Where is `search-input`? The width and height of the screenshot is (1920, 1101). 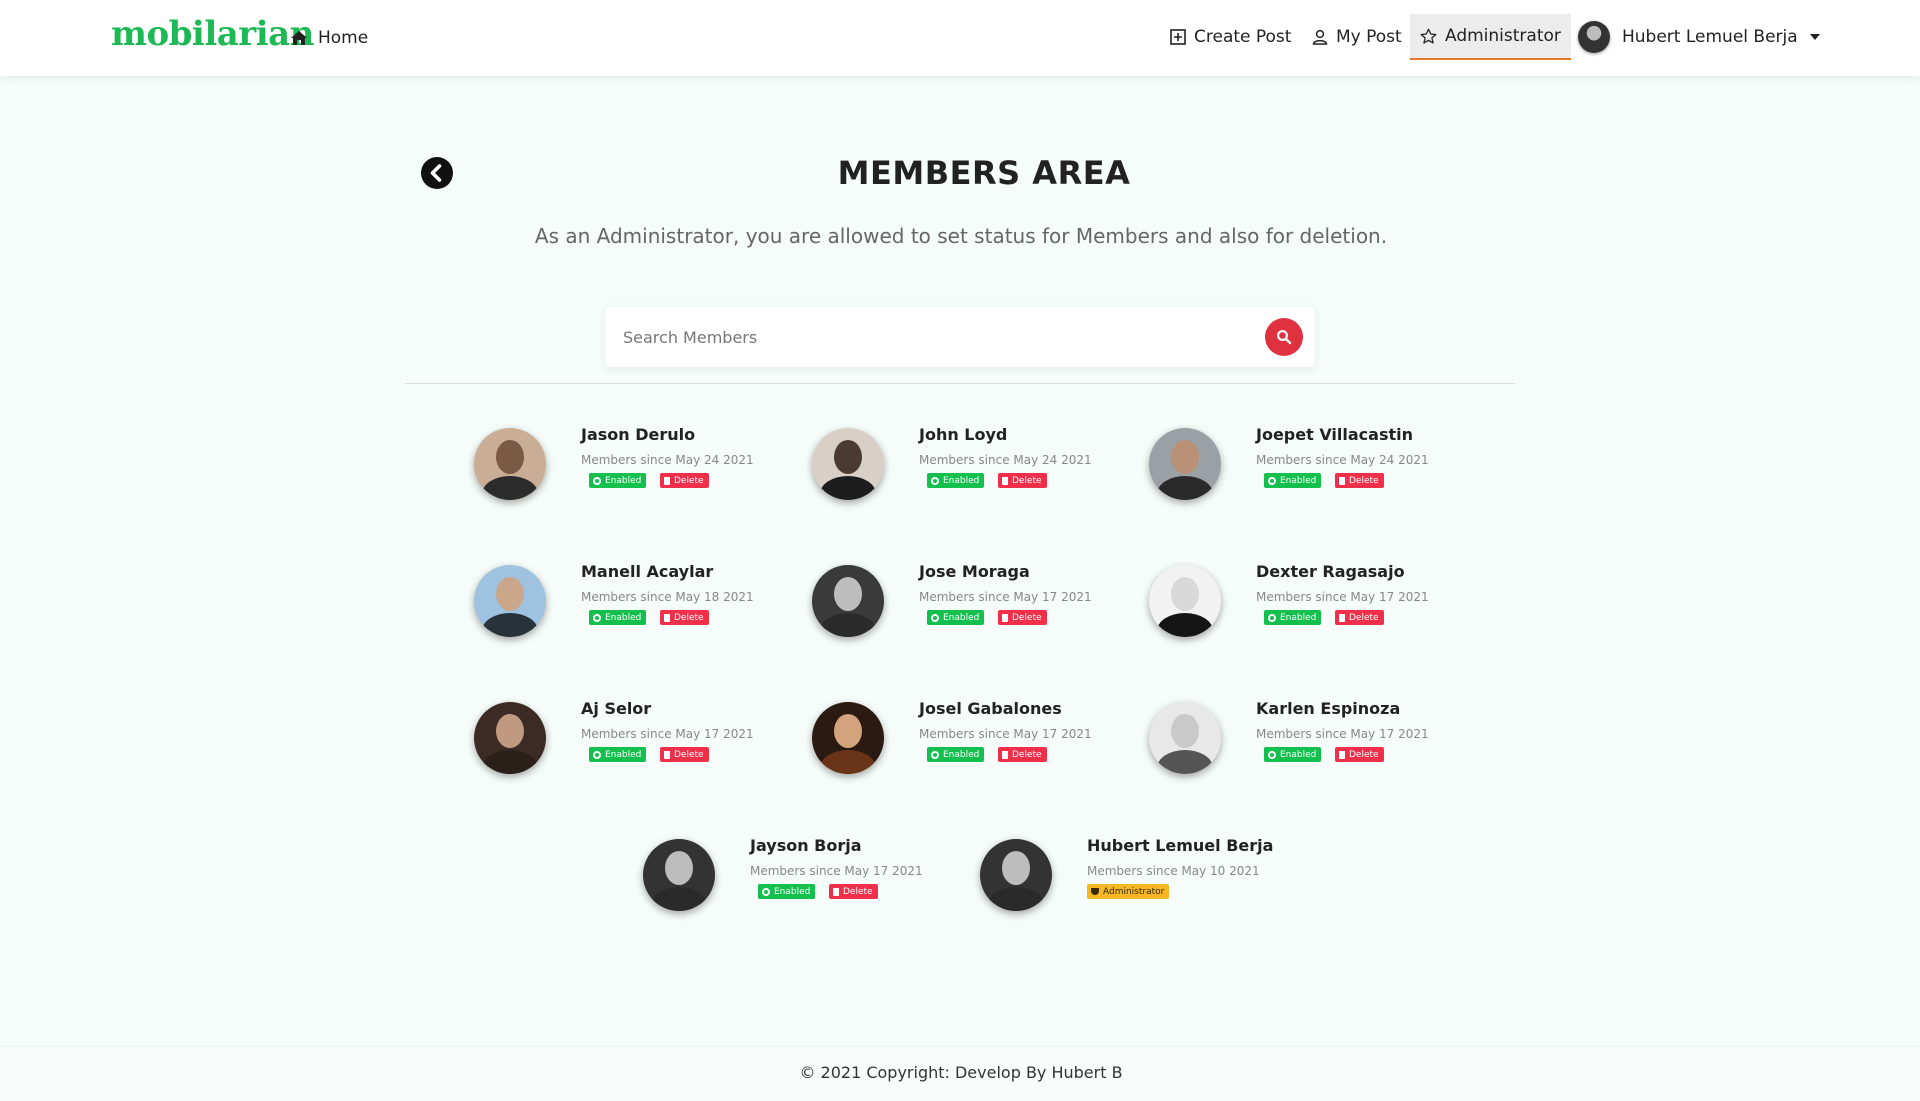
search-input is located at coordinates (928, 337).